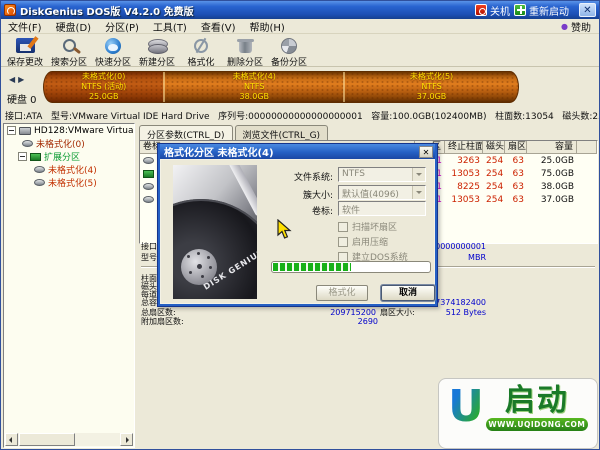  I want to click on dialog-close-button: ✕, so click(426, 151).